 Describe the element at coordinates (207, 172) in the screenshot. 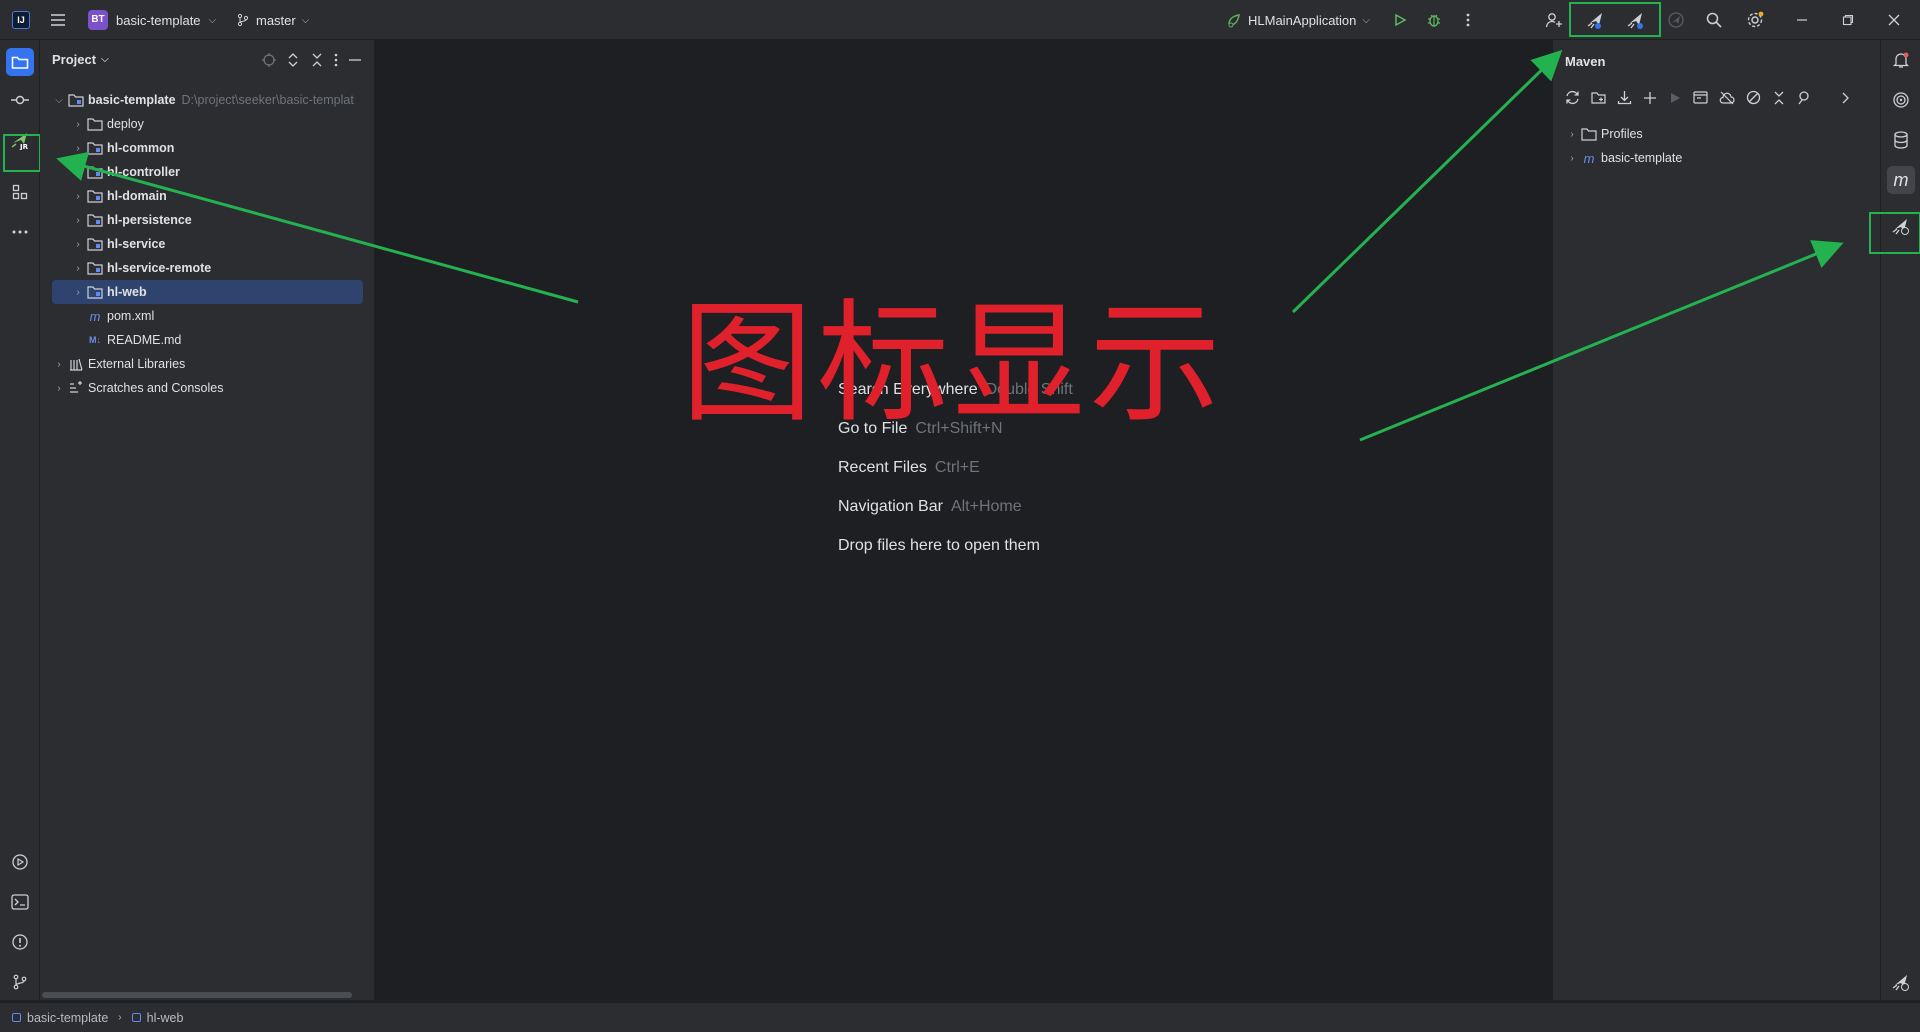

I see `tree-item: › hl-controller` at that location.